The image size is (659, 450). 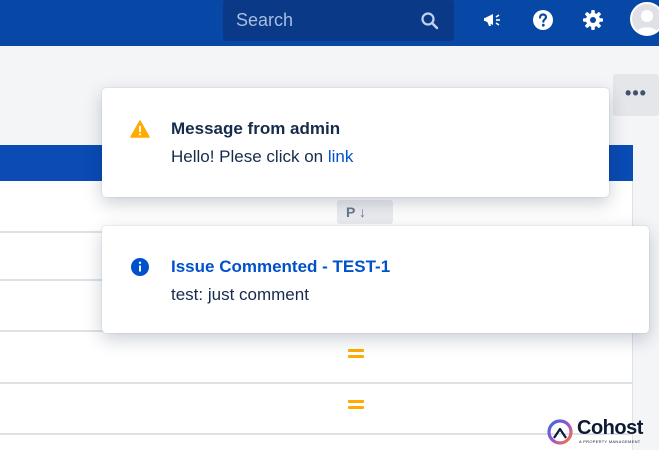 What do you see at coordinates (493, 20) in the screenshot?
I see `megaphone-icon` at bounding box center [493, 20].